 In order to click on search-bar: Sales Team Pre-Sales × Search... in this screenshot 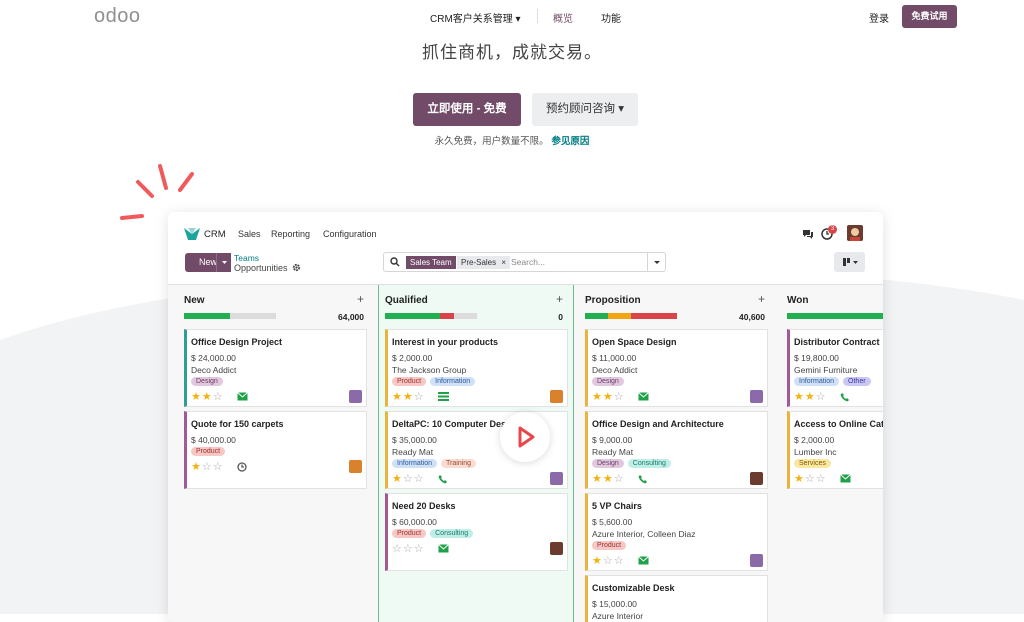, I will do `click(524, 262)`.